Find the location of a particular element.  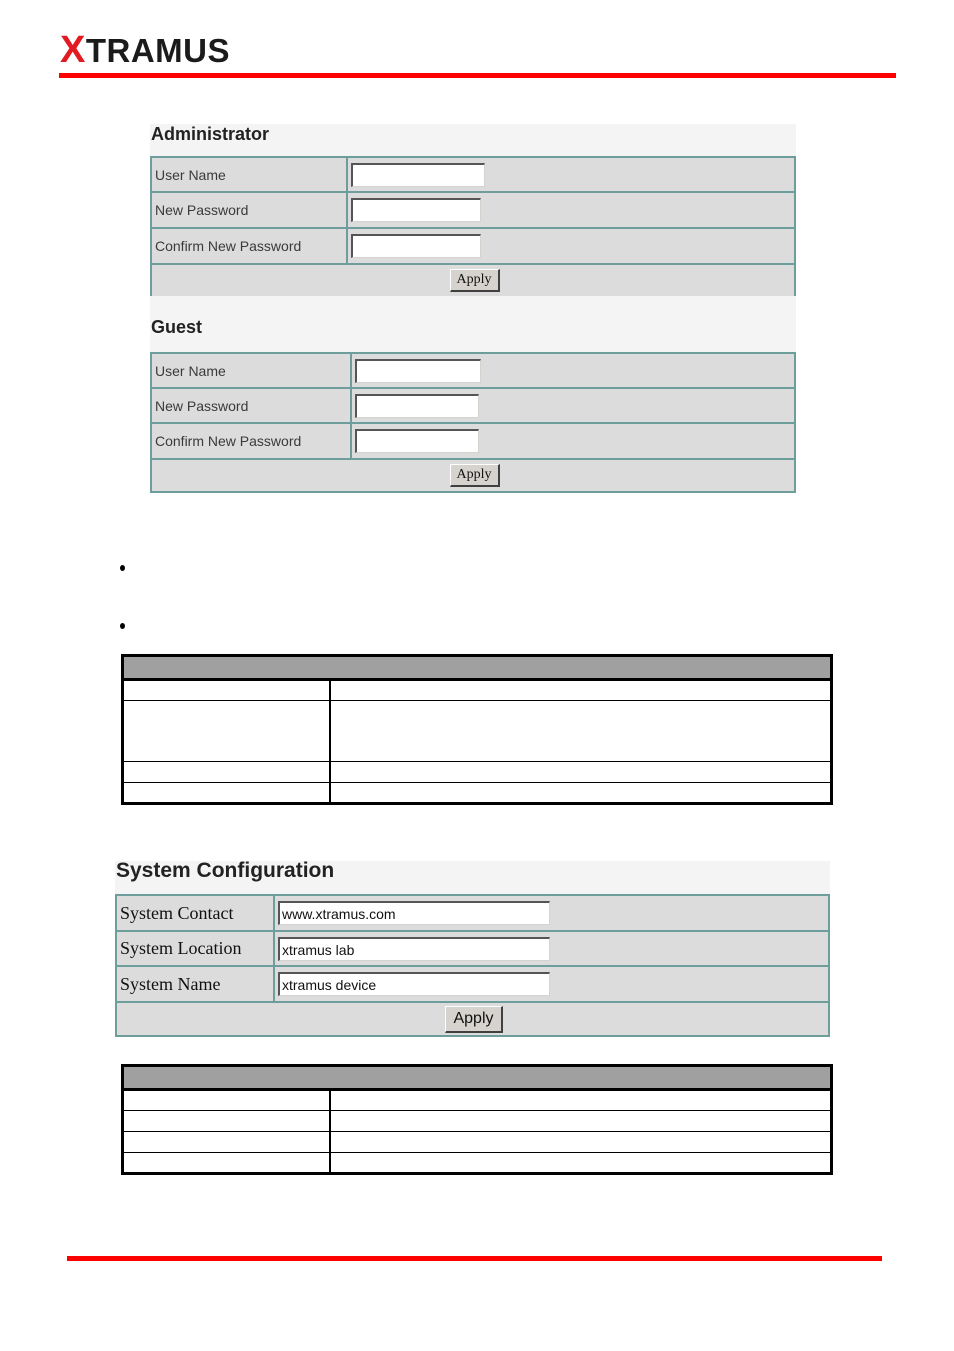

guest-new-password-label: New Password is located at coordinates (251, 405).